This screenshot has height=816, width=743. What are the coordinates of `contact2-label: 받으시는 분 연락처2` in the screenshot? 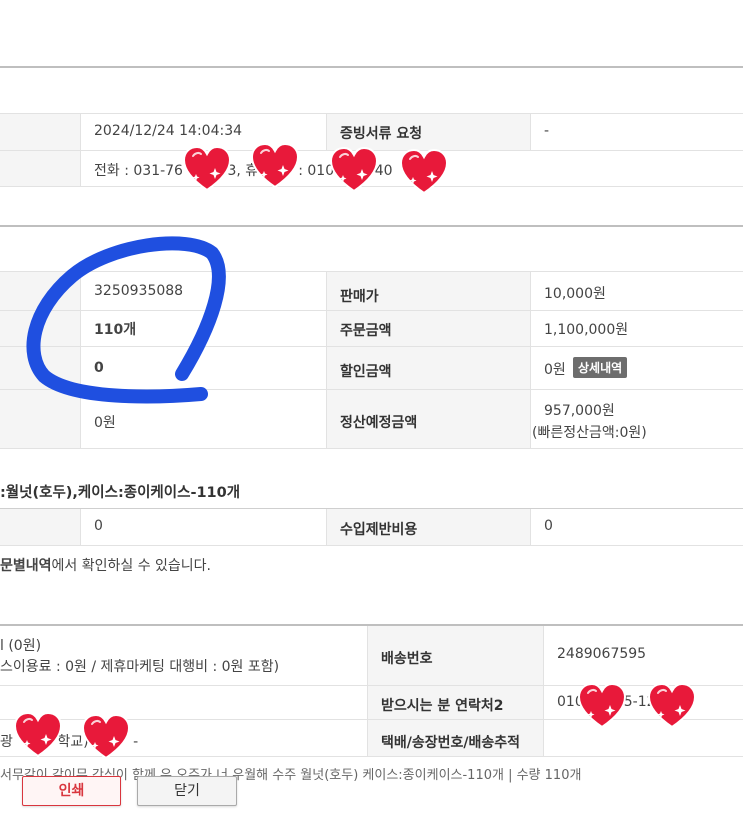 It's located at (442, 706).